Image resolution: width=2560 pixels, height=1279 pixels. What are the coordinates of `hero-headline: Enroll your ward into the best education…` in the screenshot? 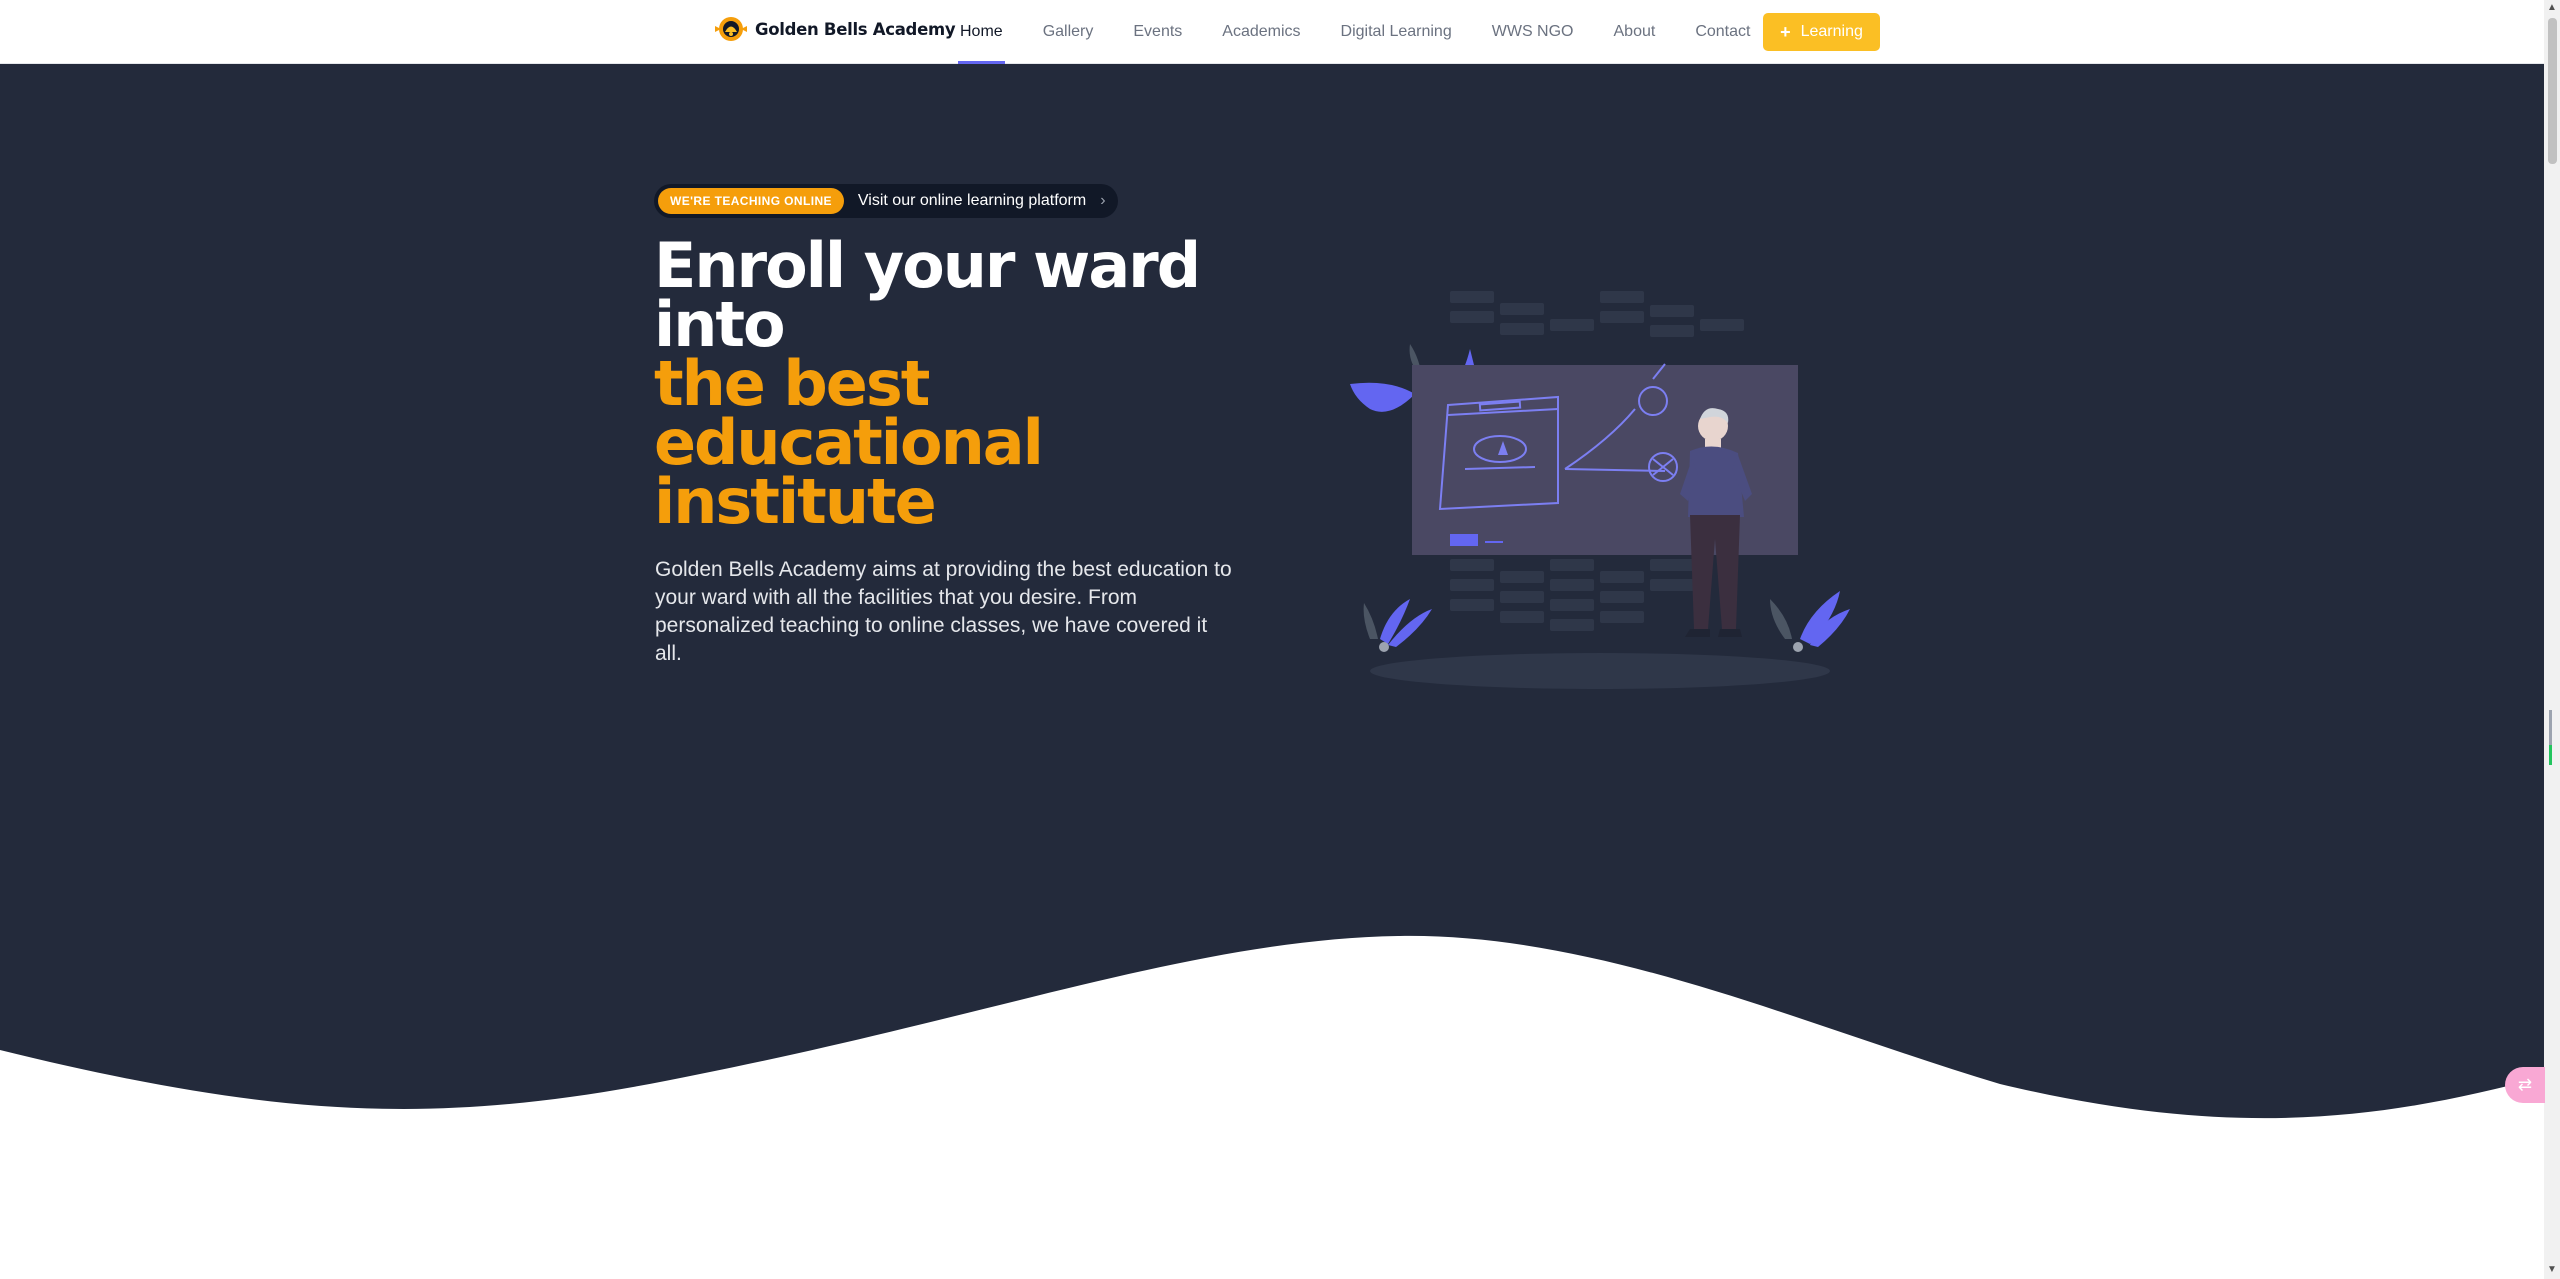 It's located at (934, 383).